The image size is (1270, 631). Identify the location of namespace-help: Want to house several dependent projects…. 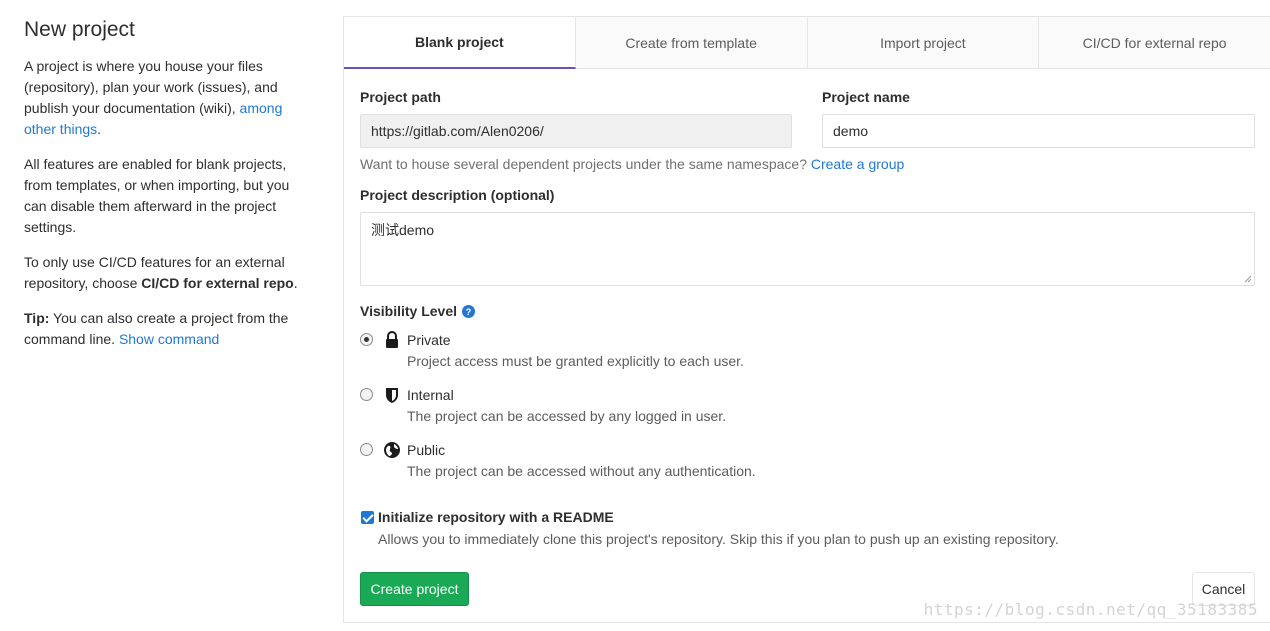
(632, 164).